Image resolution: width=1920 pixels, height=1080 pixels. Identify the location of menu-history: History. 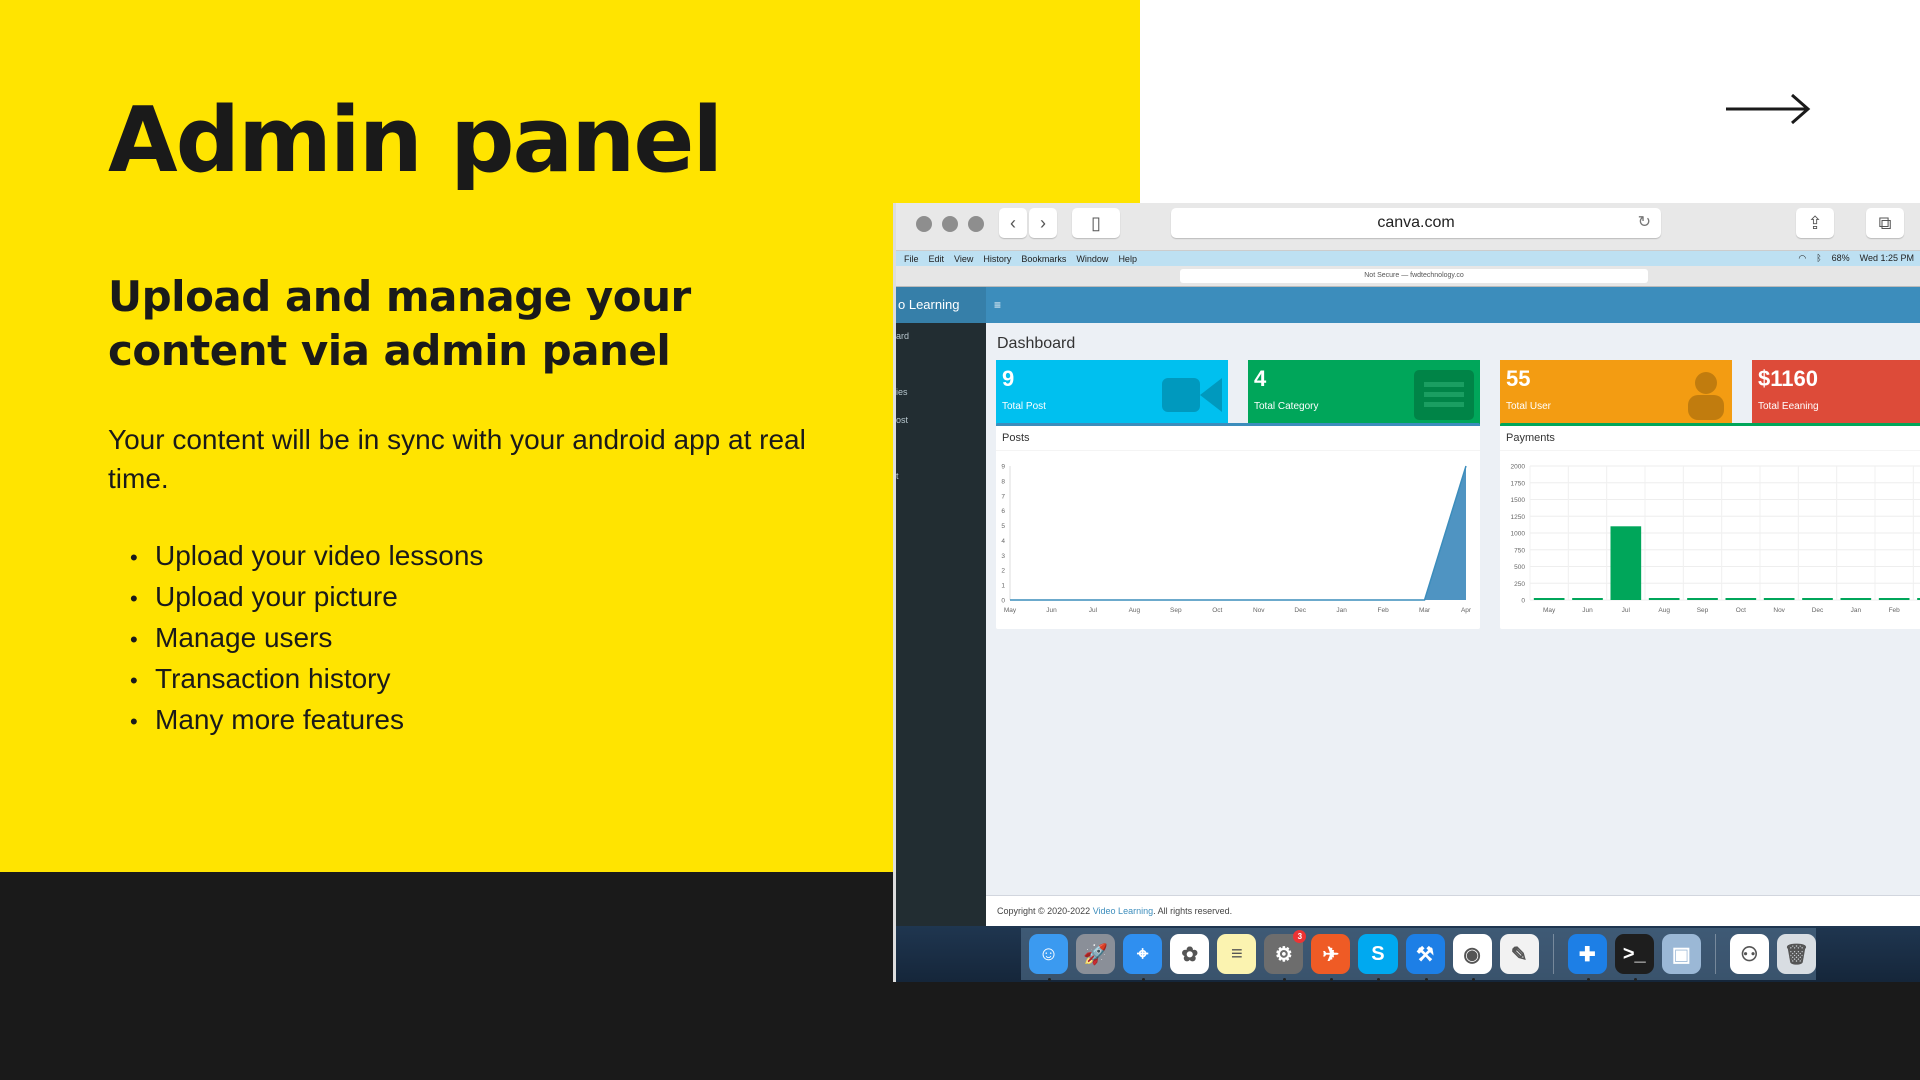
(997, 259).